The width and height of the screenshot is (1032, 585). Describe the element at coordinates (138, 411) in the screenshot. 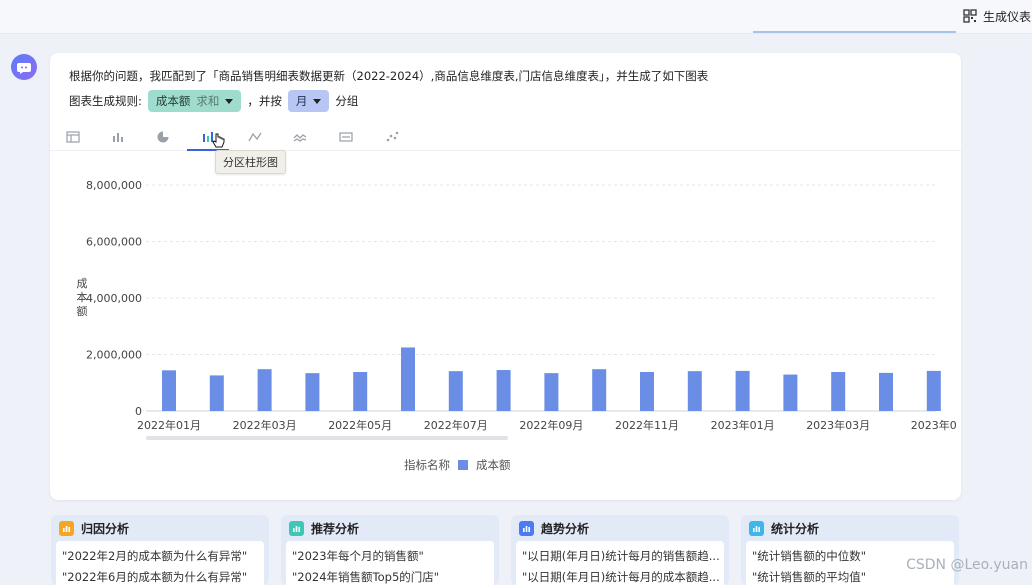

I see `y-tick-label: 0` at that location.